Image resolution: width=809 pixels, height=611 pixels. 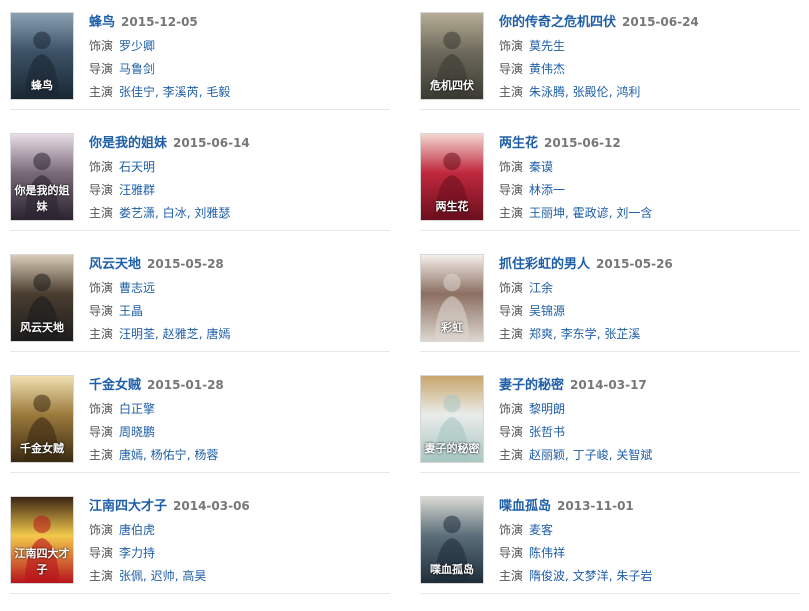 What do you see at coordinates (547, 213) in the screenshot?
I see `cast-member-link: 王丽坤` at bounding box center [547, 213].